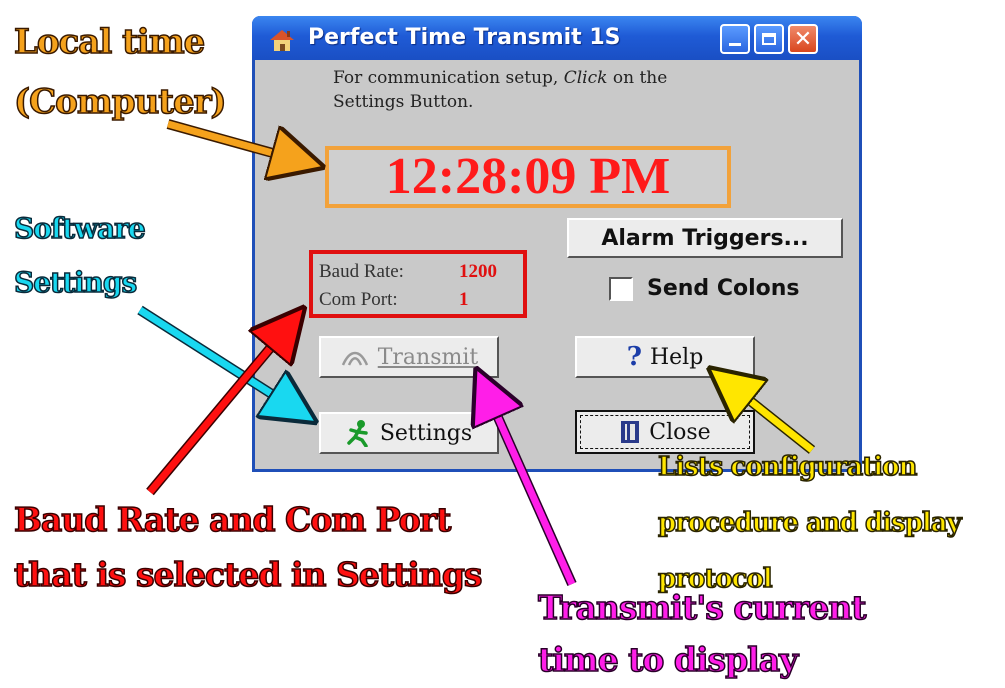  I want to click on annotation-local-time: Local time, so click(109, 42).